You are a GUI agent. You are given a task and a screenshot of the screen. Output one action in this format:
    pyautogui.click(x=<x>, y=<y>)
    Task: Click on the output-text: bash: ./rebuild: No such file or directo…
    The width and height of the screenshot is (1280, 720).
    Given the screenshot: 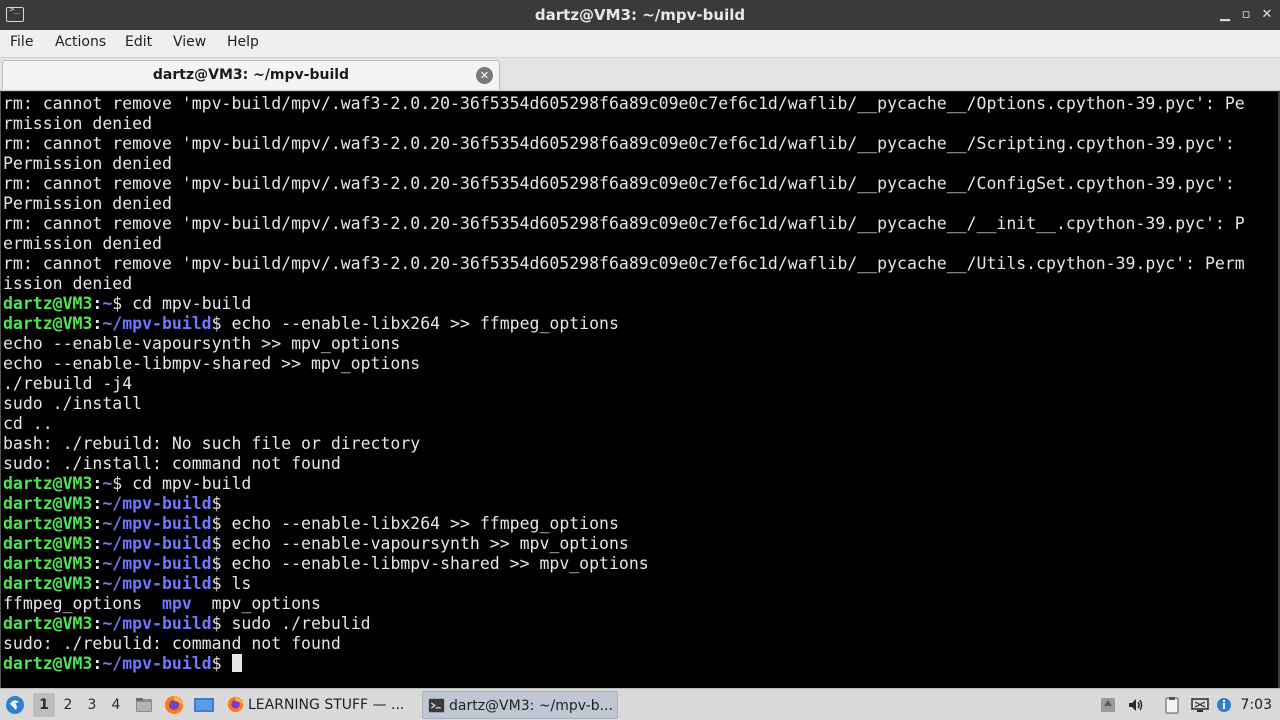 What is the action you would take?
    pyautogui.click(x=212, y=443)
    